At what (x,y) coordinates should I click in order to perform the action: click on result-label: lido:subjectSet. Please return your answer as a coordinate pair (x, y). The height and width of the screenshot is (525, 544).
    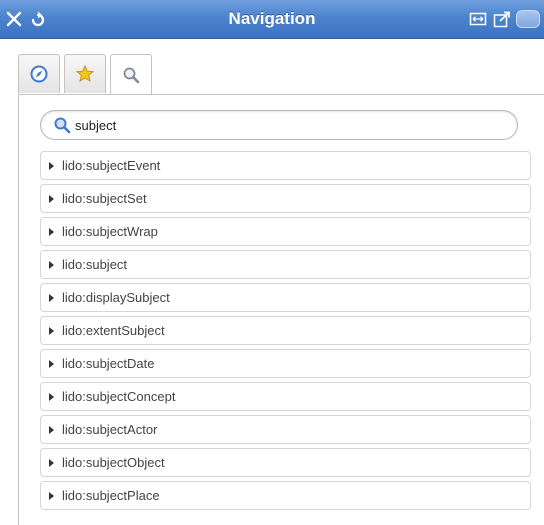
    Looking at the image, I should click on (104, 198).